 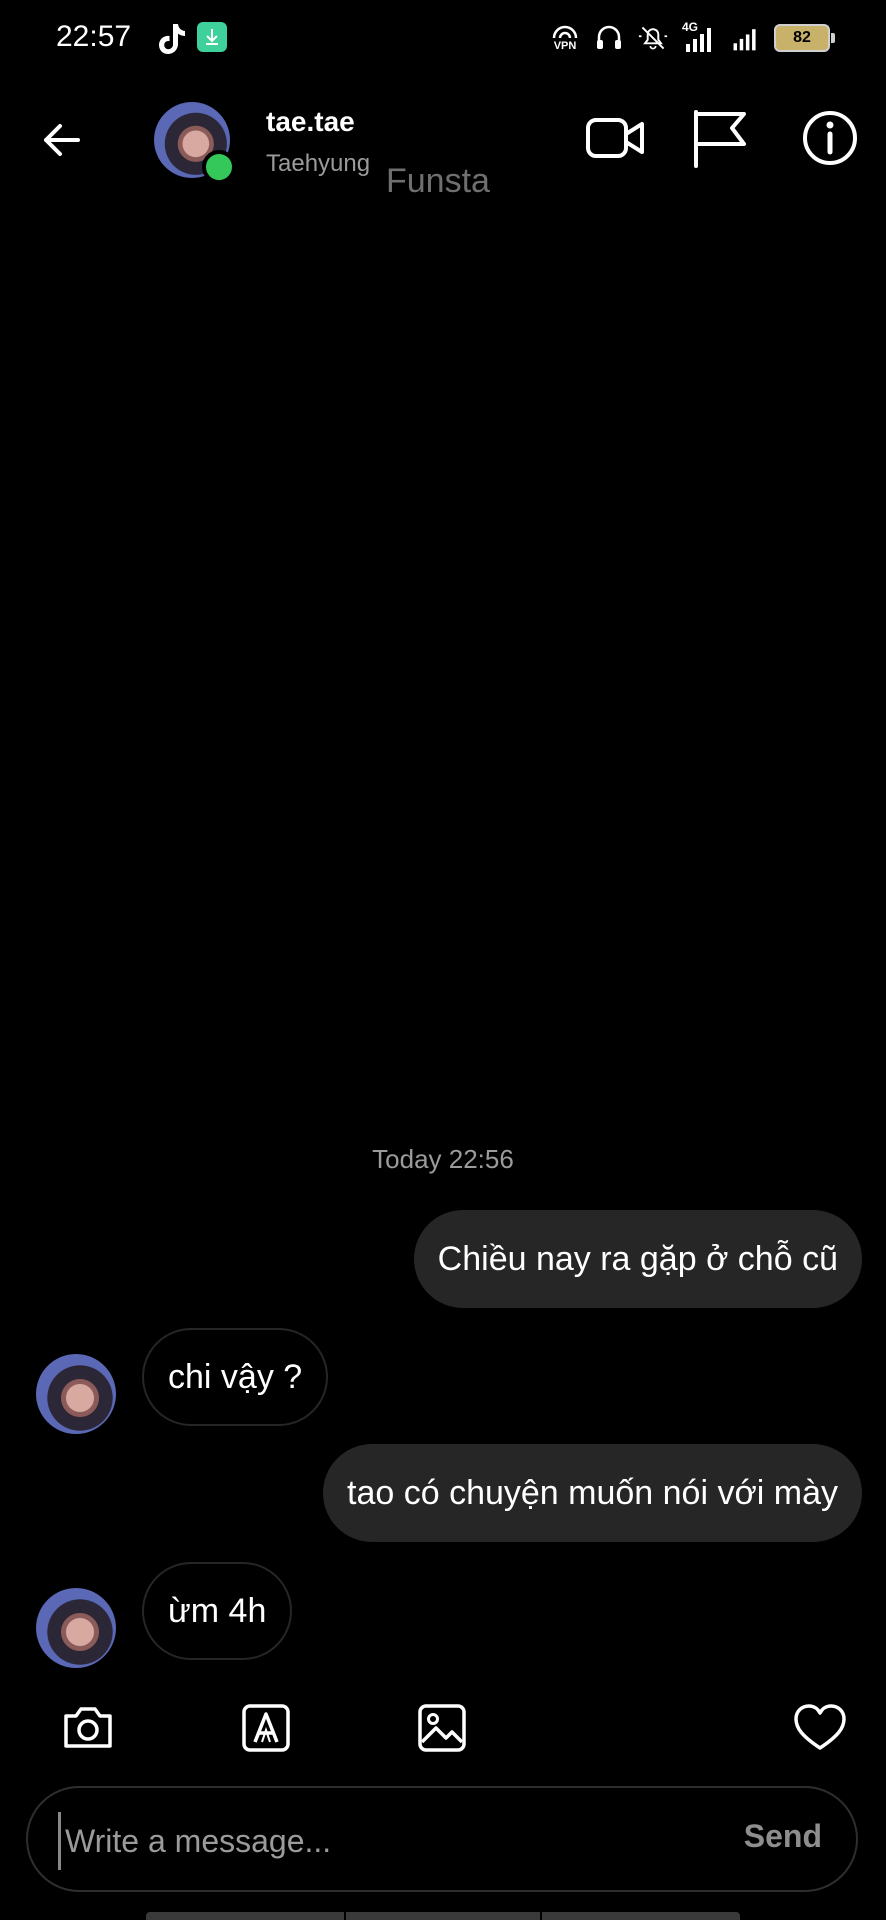 What do you see at coordinates (212, 37) in the screenshot?
I see `download-icon` at bounding box center [212, 37].